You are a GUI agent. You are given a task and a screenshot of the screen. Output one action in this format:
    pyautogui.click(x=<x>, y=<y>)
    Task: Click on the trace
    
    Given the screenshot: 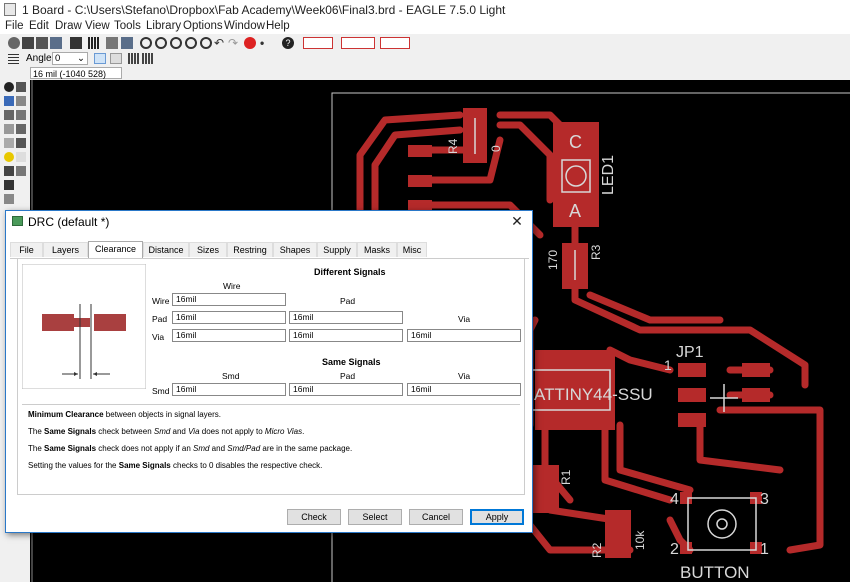 What is the action you would take?
    pyautogui.click(x=655, y=457)
    